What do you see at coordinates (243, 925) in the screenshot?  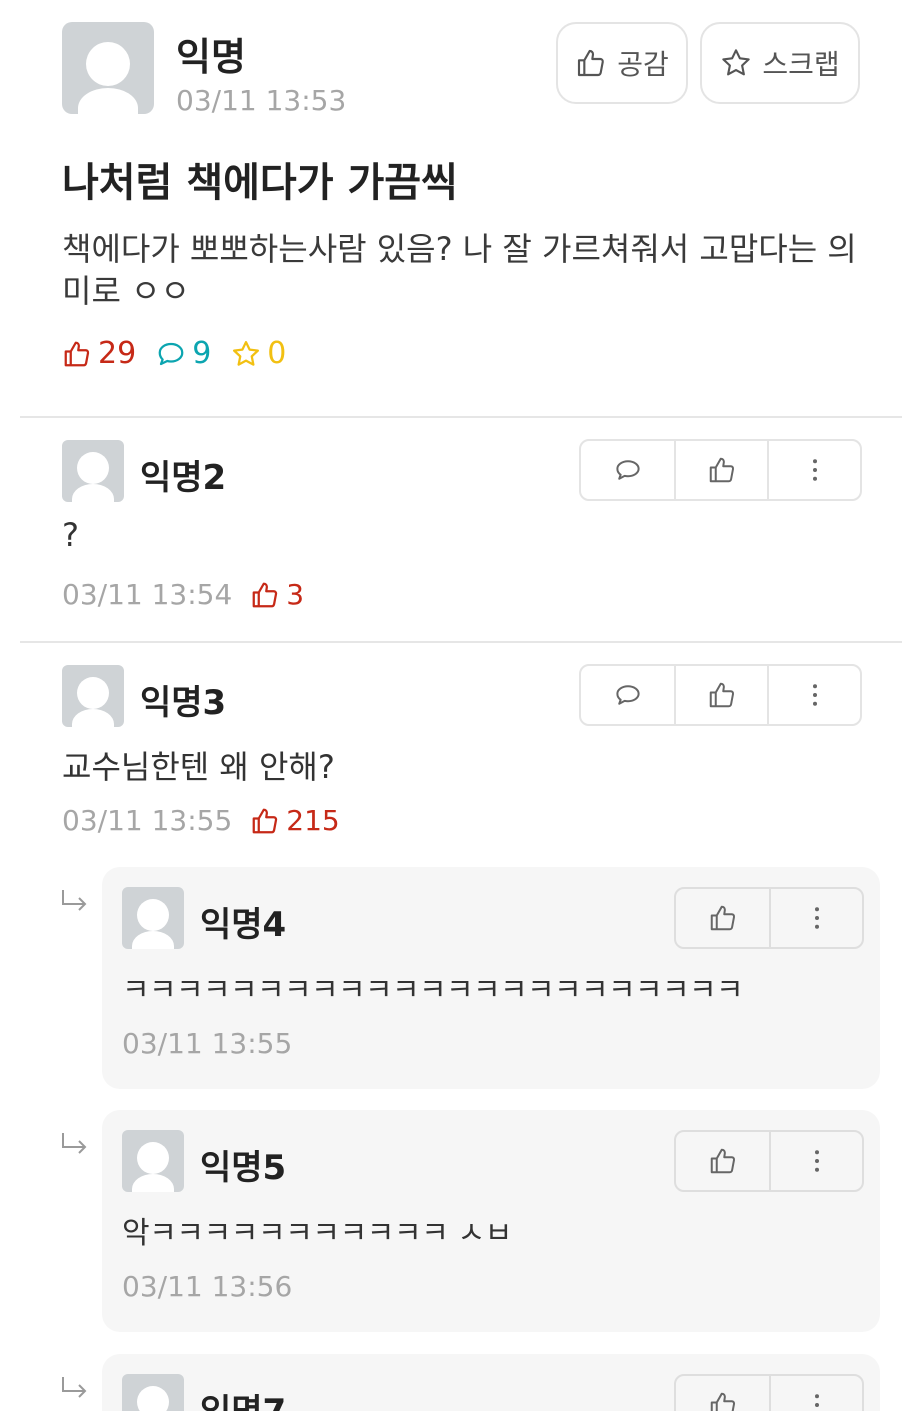 I see `reply-author: 익명4` at bounding box center [243, 925].